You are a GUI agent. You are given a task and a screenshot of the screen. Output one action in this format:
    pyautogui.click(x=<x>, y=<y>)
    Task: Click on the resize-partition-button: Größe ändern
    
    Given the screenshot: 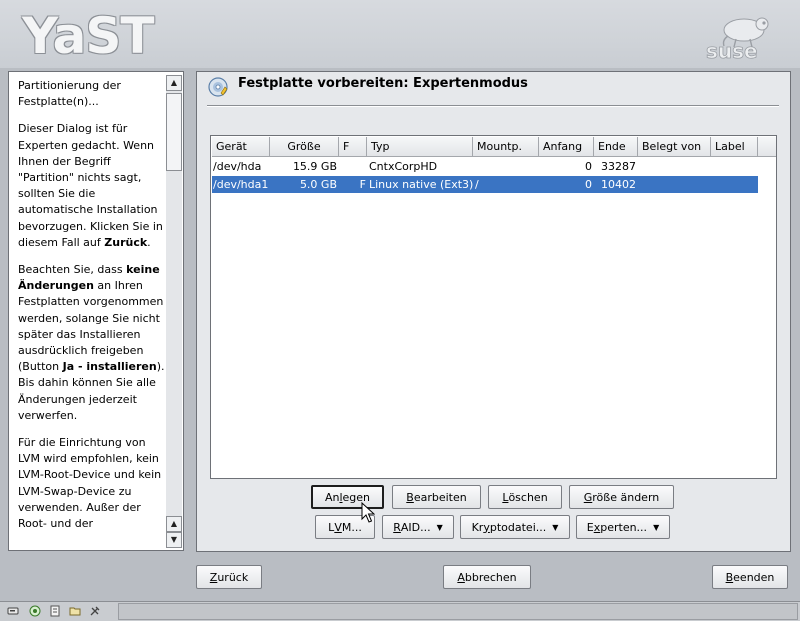 What is the action you would take?
    pyautogui.click(x=621, y=497)
    